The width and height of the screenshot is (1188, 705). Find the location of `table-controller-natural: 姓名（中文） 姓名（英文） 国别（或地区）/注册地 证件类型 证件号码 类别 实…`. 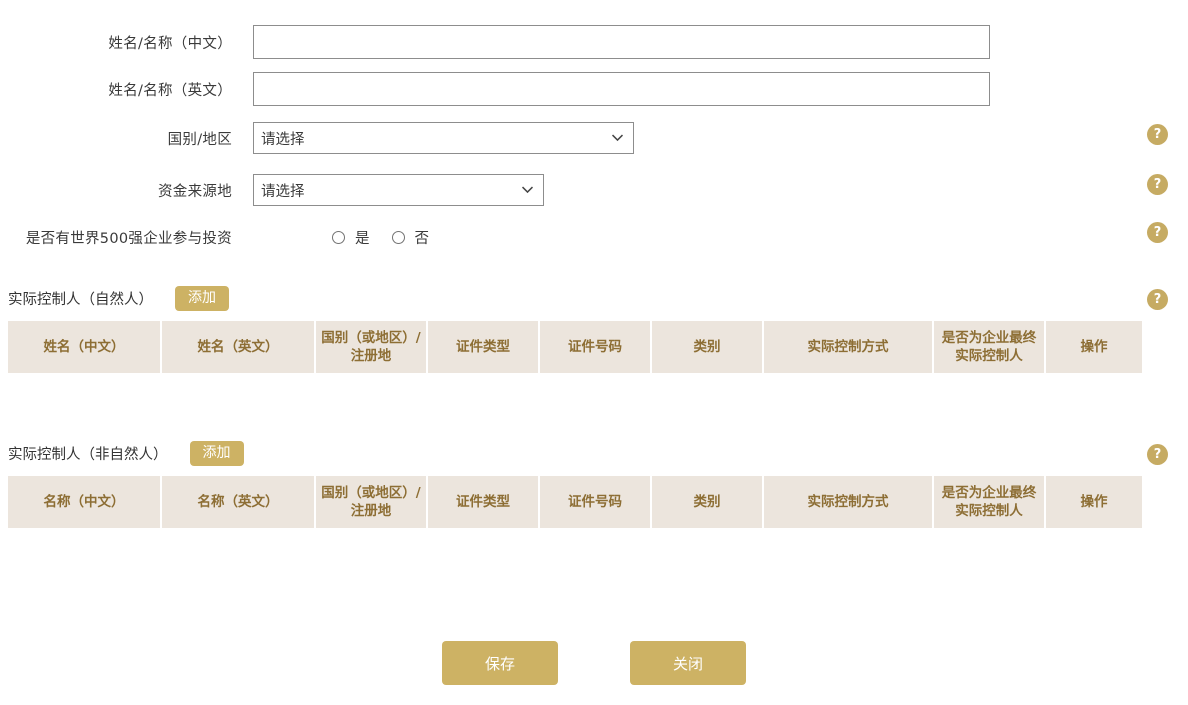

table-controller-natural: 姓名（中文） 姓名（英文） 国别（或地区）/注册地 证件类型 证件号码 类别 实… is located at coordinates (575, 361).